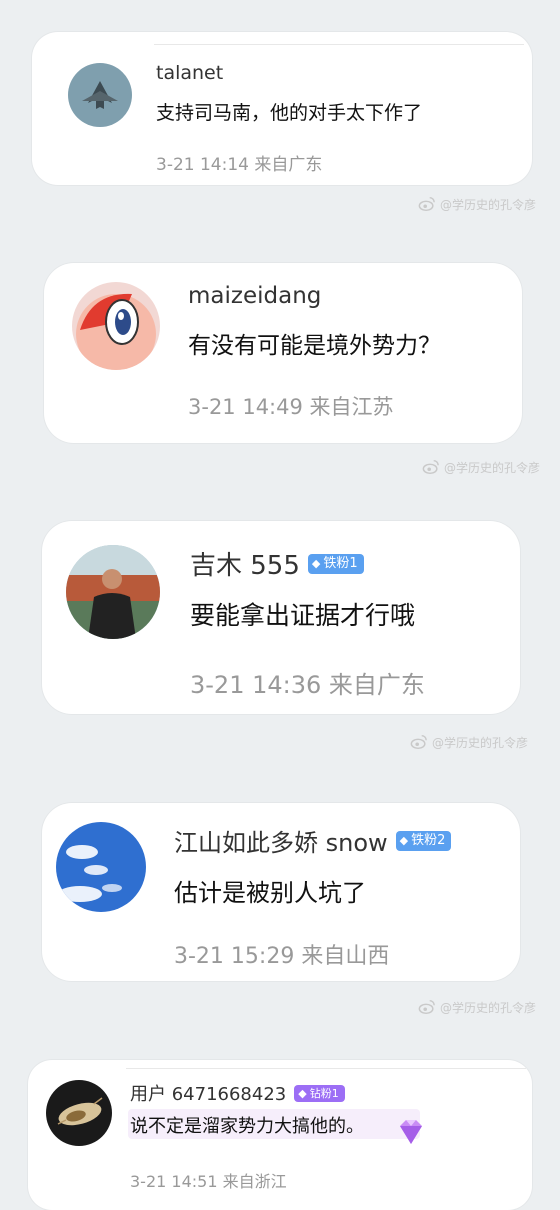 This screenshot has height=1210, width=560. What do you see at coordinates (245, 563) in the screenshot?
I see `username: 吉木 555` at bounding box center [245, 563].